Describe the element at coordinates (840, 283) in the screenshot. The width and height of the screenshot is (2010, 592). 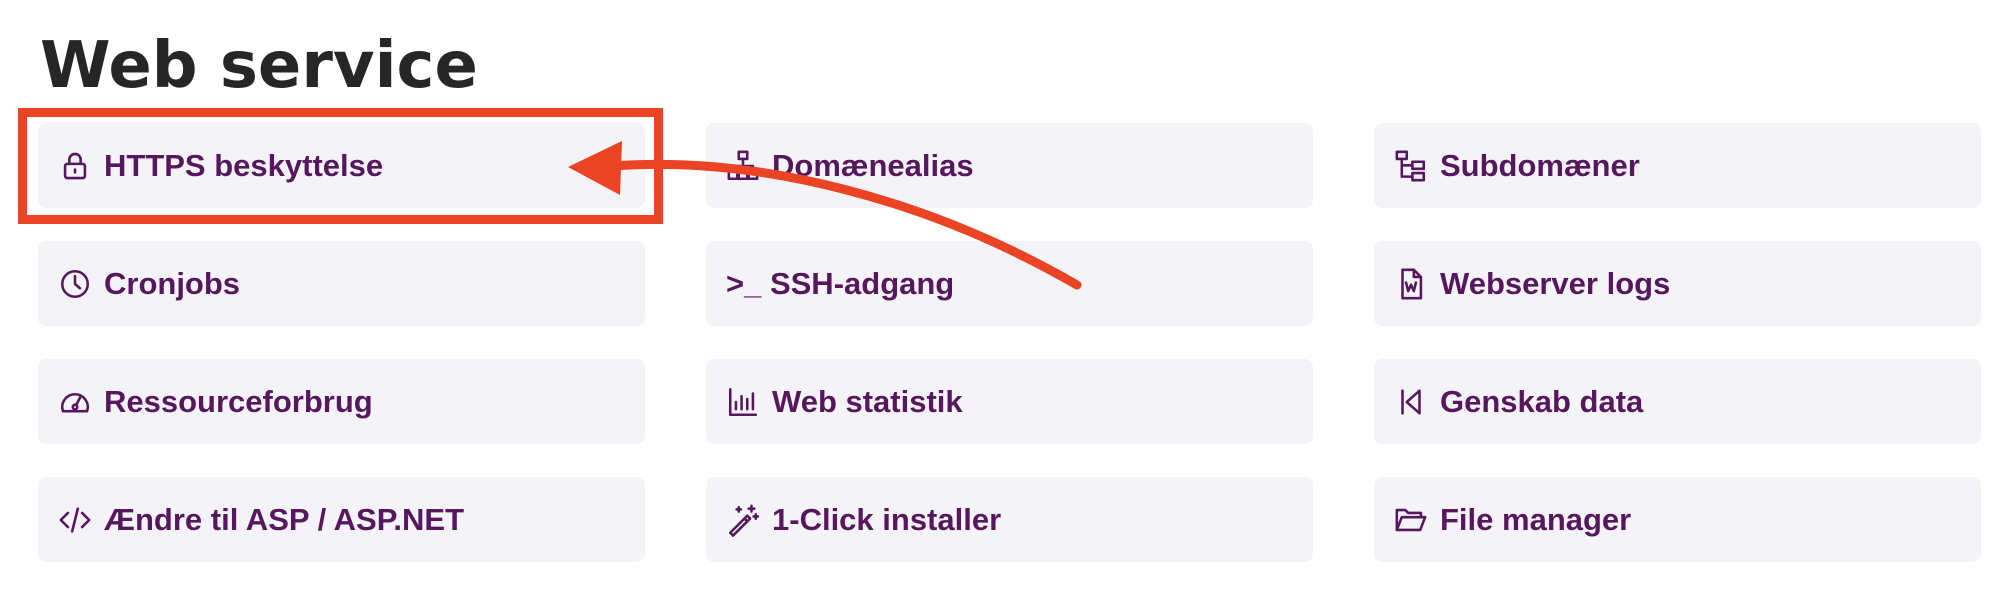
I see `tile-label: >_ SSH-adgang` at that location.